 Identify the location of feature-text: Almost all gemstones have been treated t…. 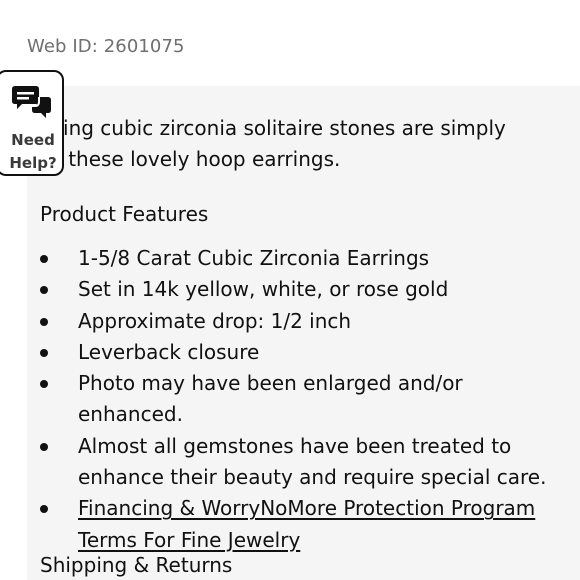
(312, 461).